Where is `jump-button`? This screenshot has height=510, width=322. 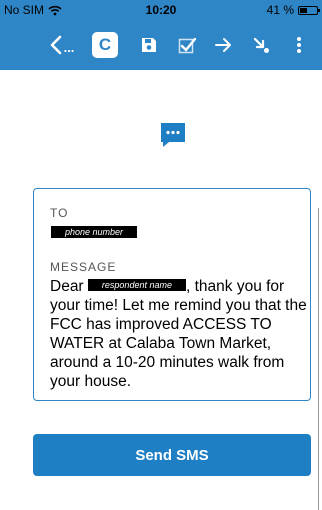
jump-button is located at coordinates (261, 45).